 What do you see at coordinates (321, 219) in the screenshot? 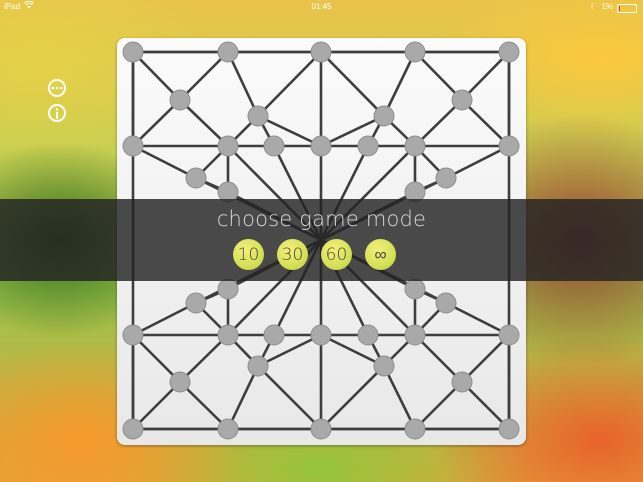
I see `game-mode-title: choose game mode` at bounding box center [321, 219].